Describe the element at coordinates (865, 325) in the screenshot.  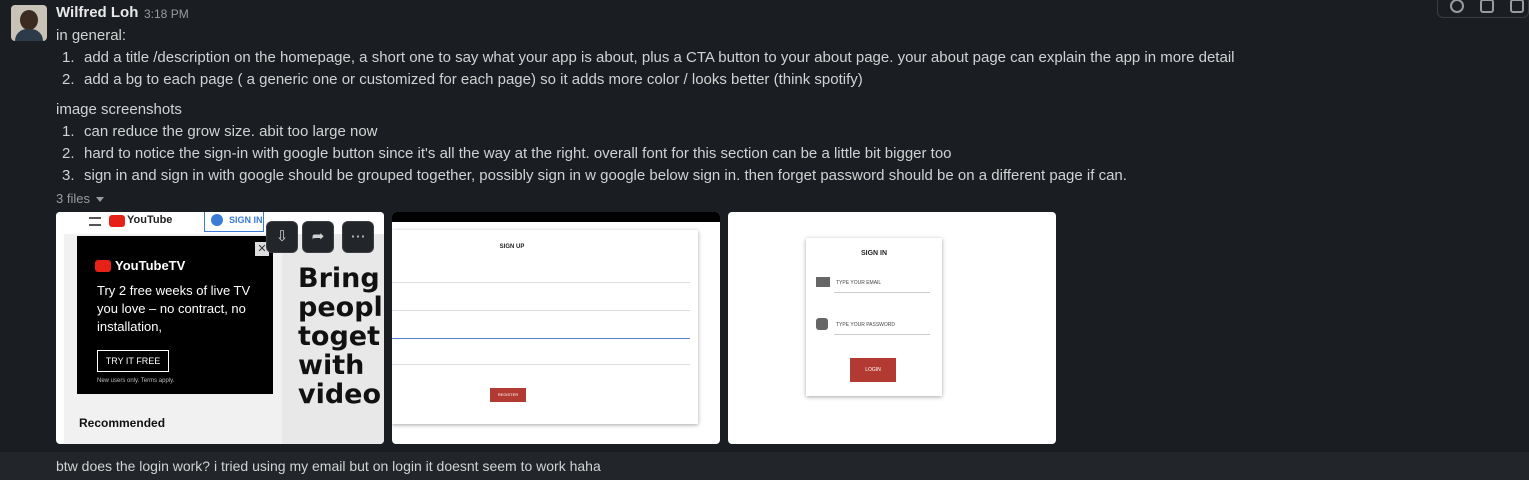
I see `password-placeholder: TYPE YOUR PASSWORD` at that location.